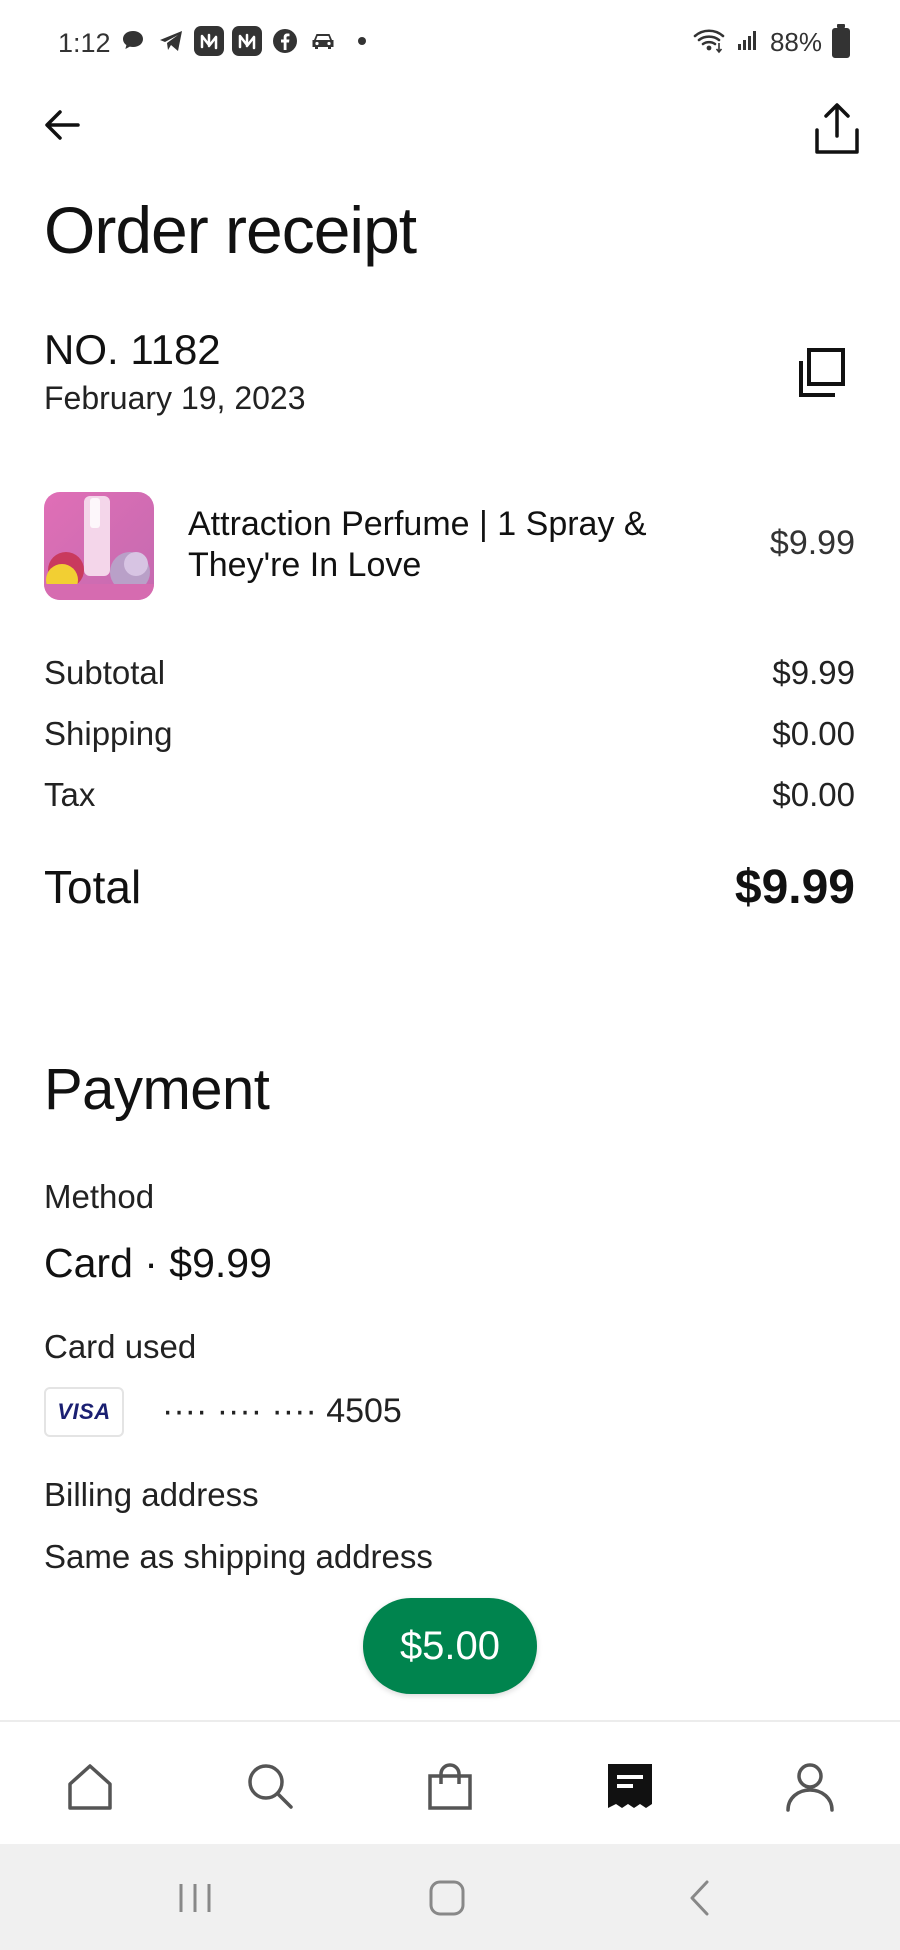 Image resolution: width=900 pixels, height=1950 pixels. What do you see at coordinates (795, 42) in the screenshot?
I see `battery-percentage: 88%` at bounding box center [795, 42].